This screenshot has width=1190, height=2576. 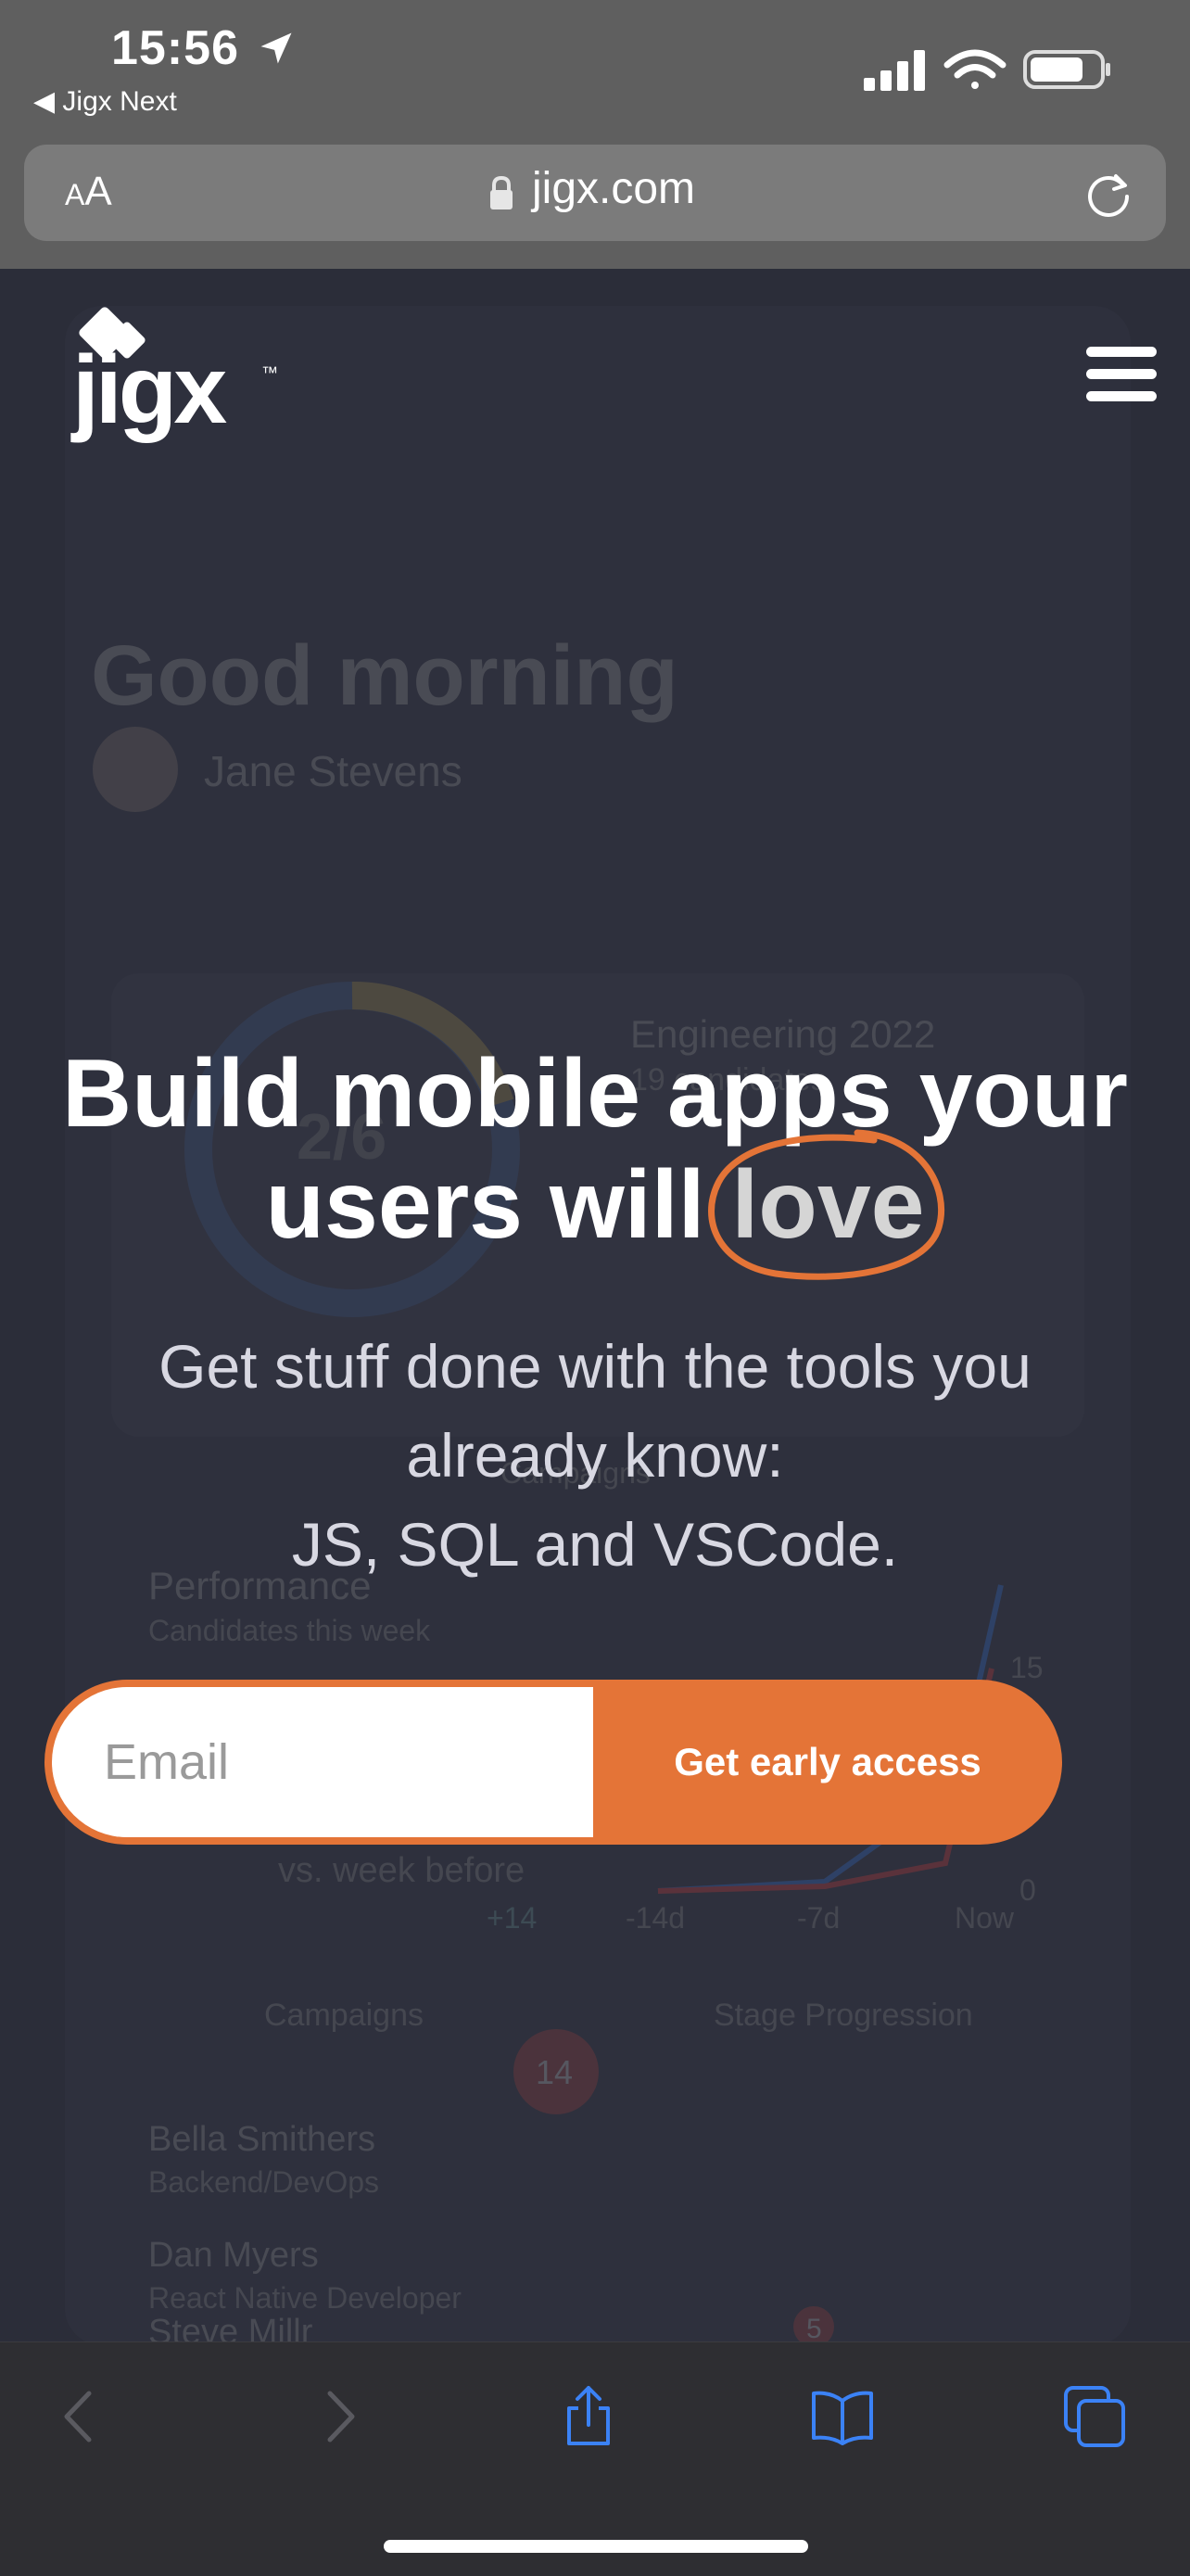 What do you see at coordinates (985, 1918) in the screenshot?
I see `bg-xtick-3: Now` at bounding box center [985, 1918].